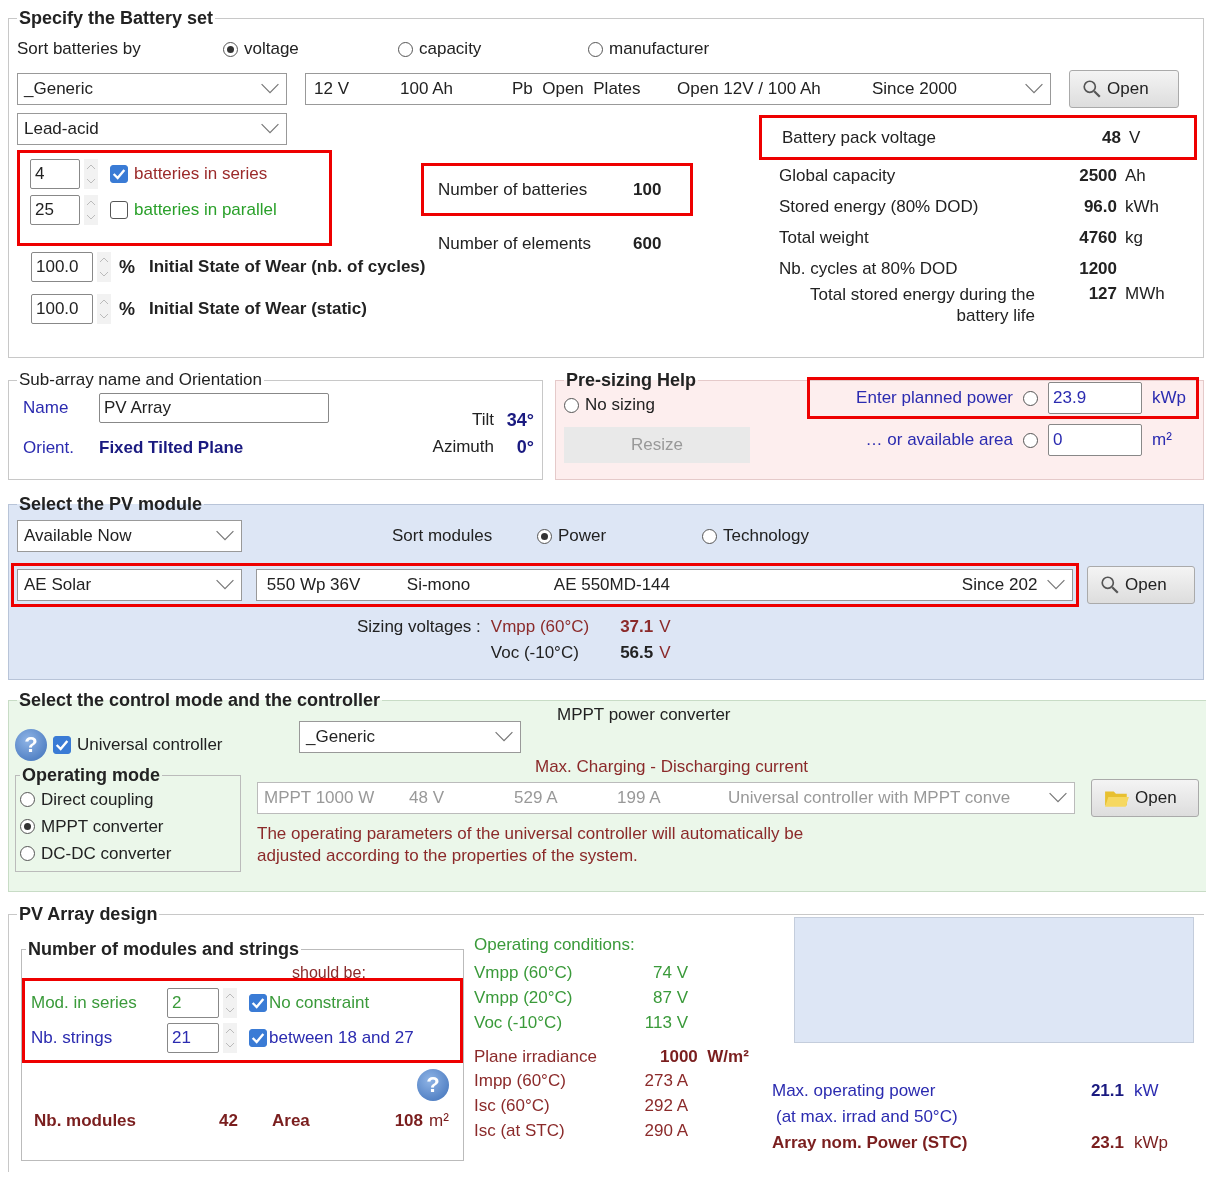 This screenshot has height=1187, width=1206. Describe the element at coordinates (644, 715) in the screenshot. I see `converter-label: MPPT power converter` at that location.